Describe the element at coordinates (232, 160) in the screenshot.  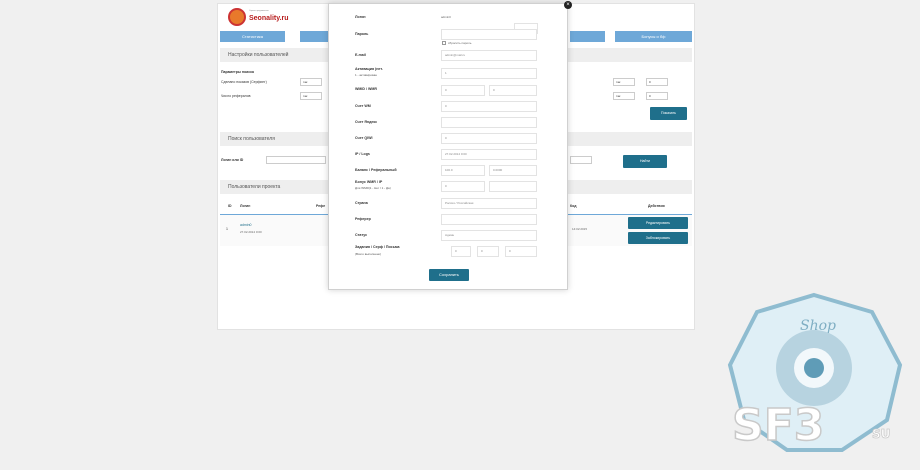
I see `search-label: Логин или ID` at that location.